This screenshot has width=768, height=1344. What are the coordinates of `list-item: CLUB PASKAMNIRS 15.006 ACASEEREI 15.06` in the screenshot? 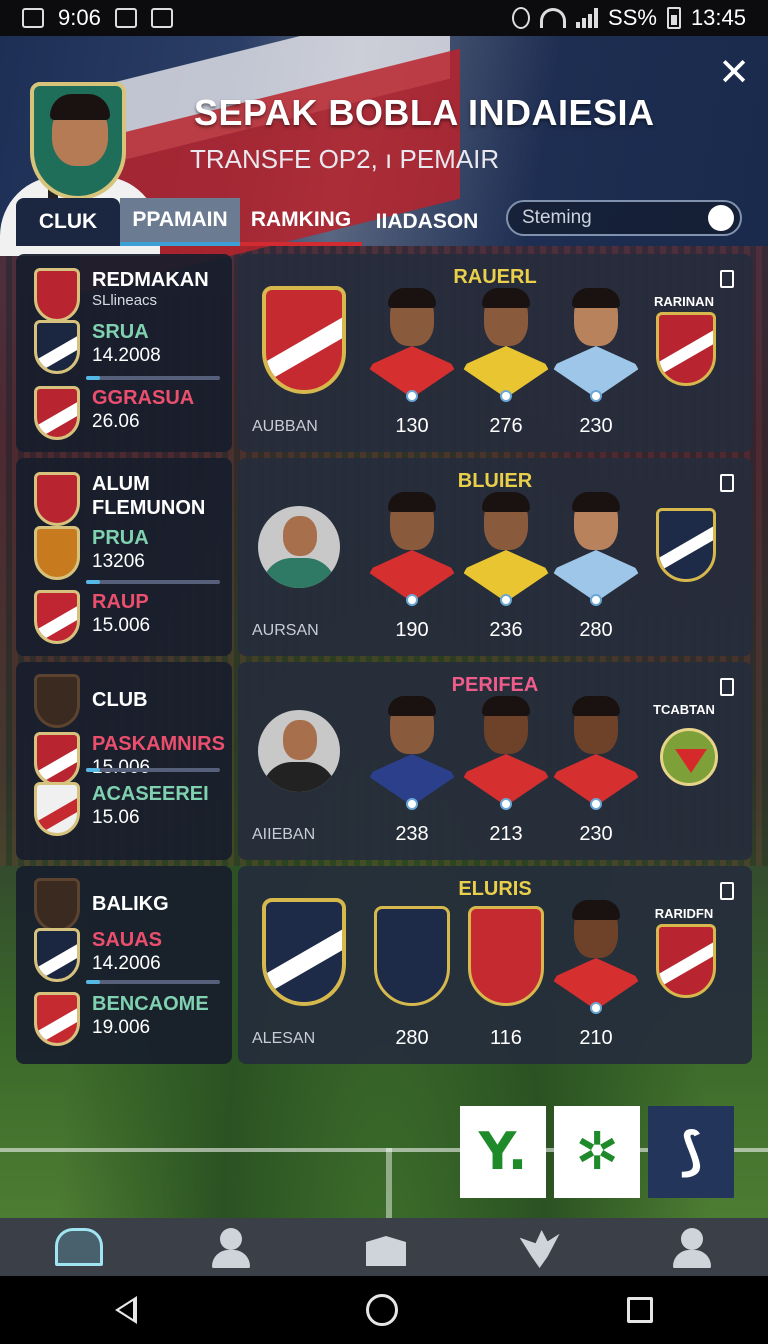 It's located at (384, 761).